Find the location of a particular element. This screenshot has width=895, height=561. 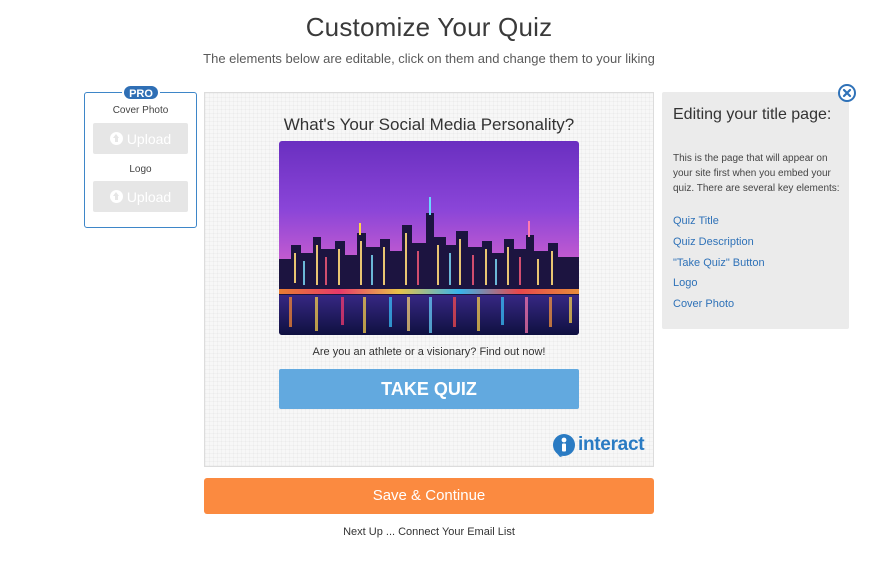

help-link-logo: Logo is located at coordinates (685, 283).